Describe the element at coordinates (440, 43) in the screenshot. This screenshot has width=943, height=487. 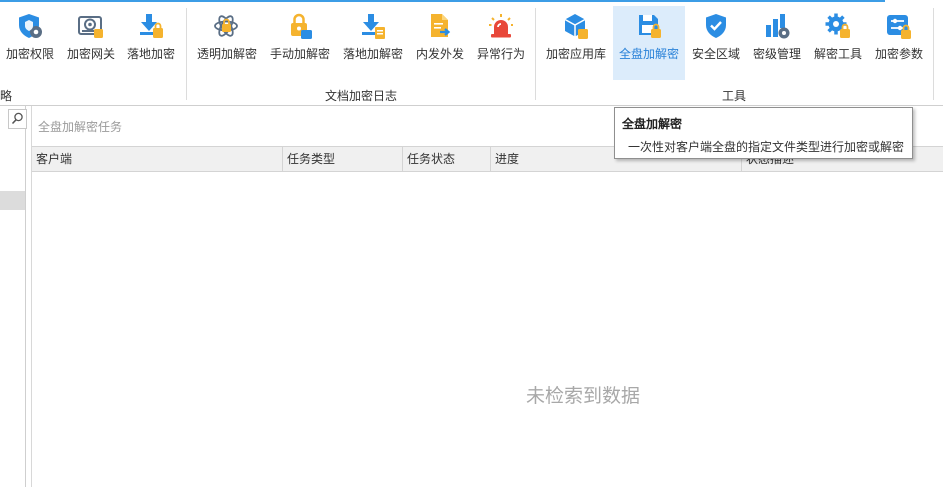
I see `ribbon-button-send-log: 内发外发` at that location.